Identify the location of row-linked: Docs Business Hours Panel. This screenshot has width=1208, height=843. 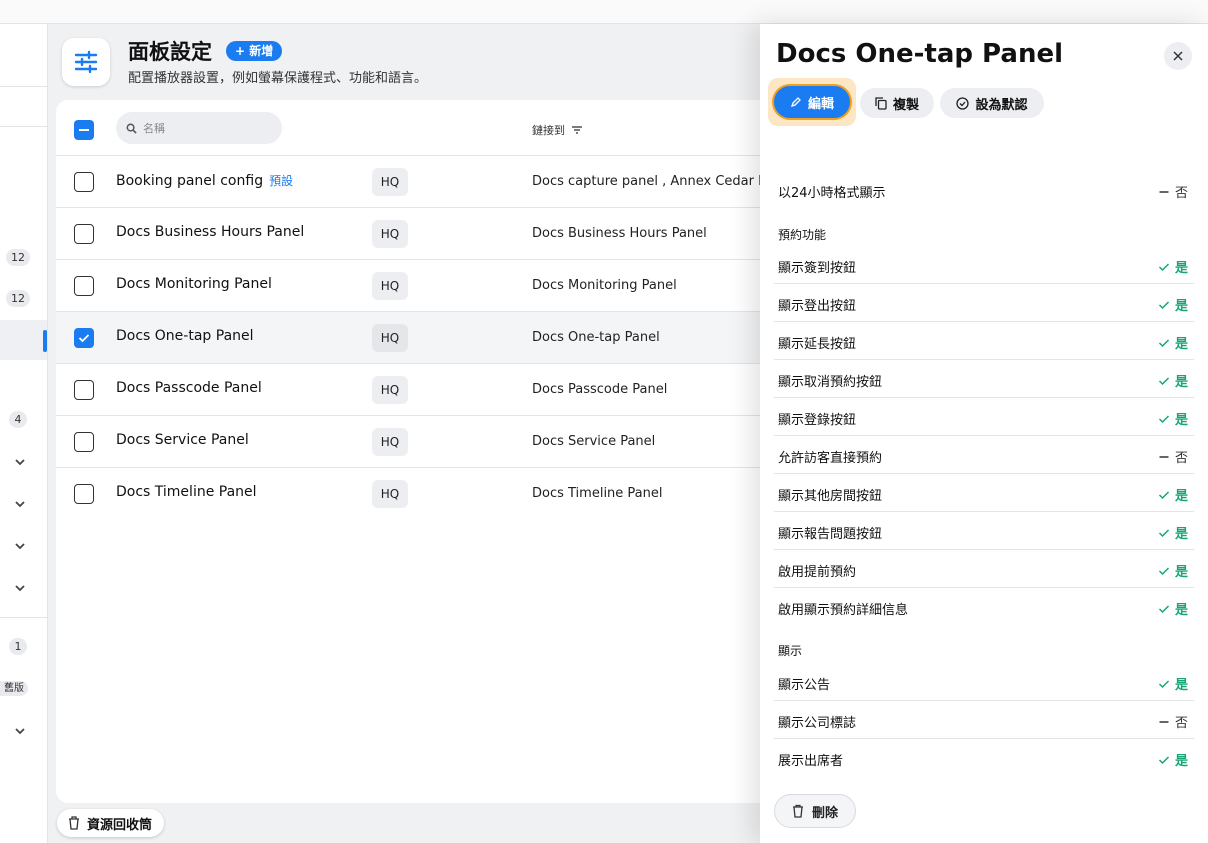
(619, 233).